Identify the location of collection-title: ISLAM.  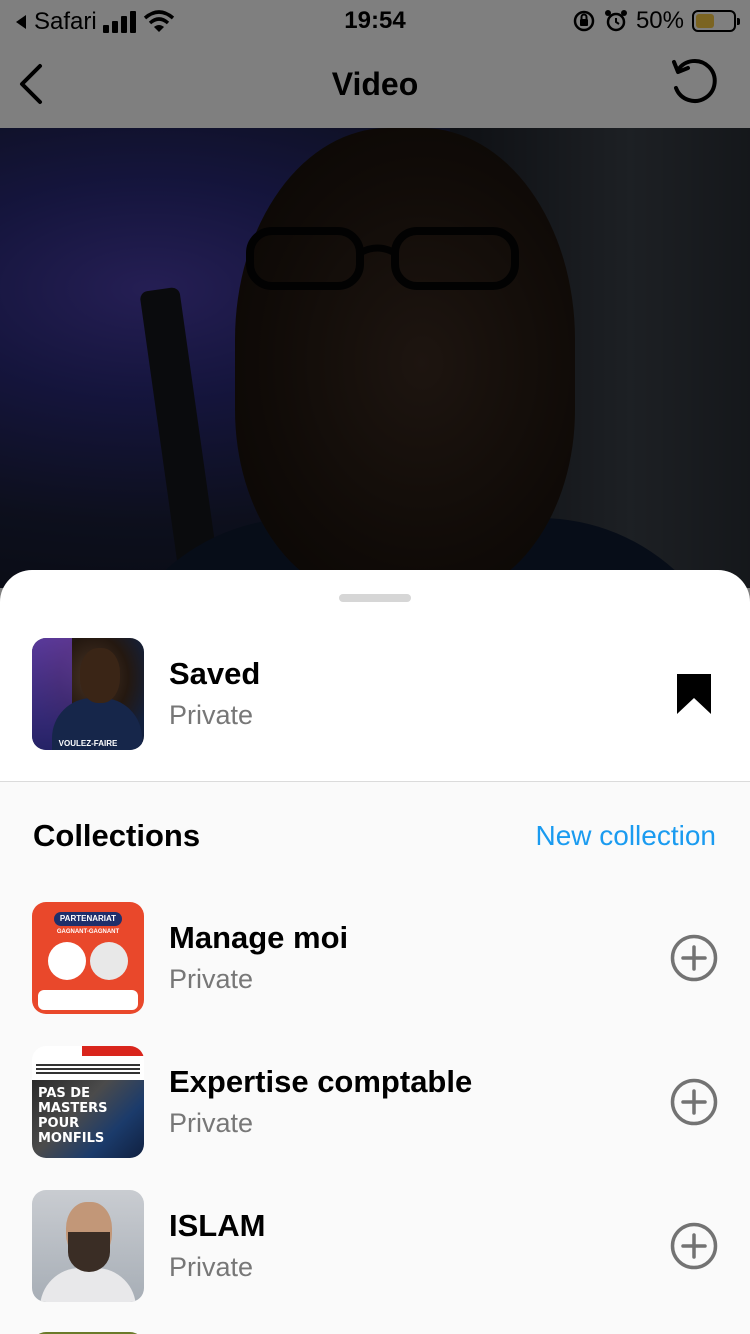
(217, 1225).